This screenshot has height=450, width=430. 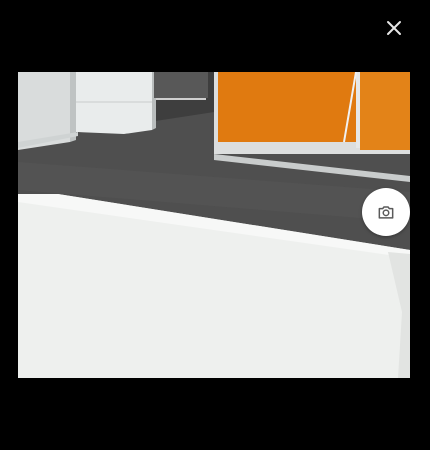 I want to click on camera-icon, so click(x=386, y=212).